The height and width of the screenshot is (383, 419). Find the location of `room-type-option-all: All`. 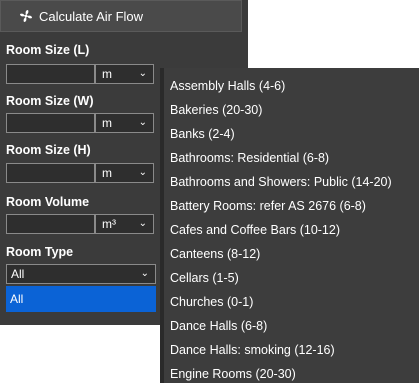

room-type-option-all: All is located at coordinates (81, 299).